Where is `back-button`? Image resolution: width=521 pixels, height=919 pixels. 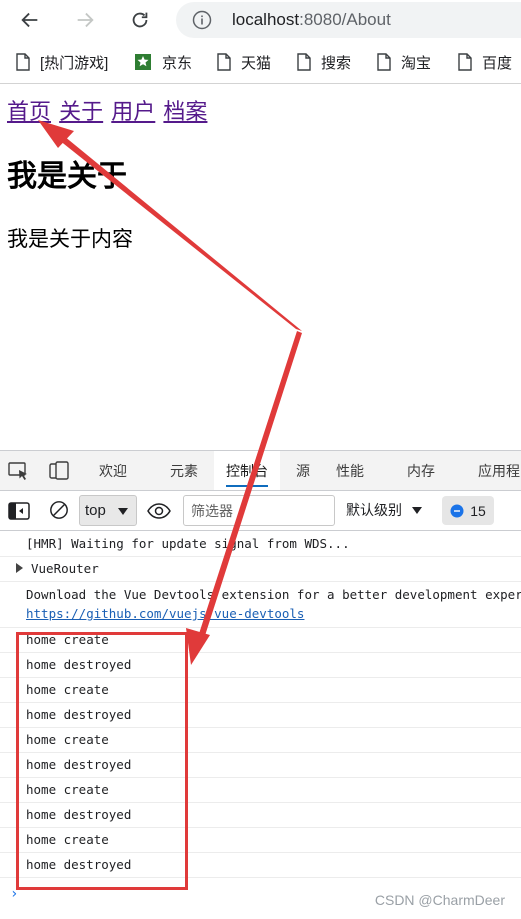 back-button is located at coordinates (30, 20).